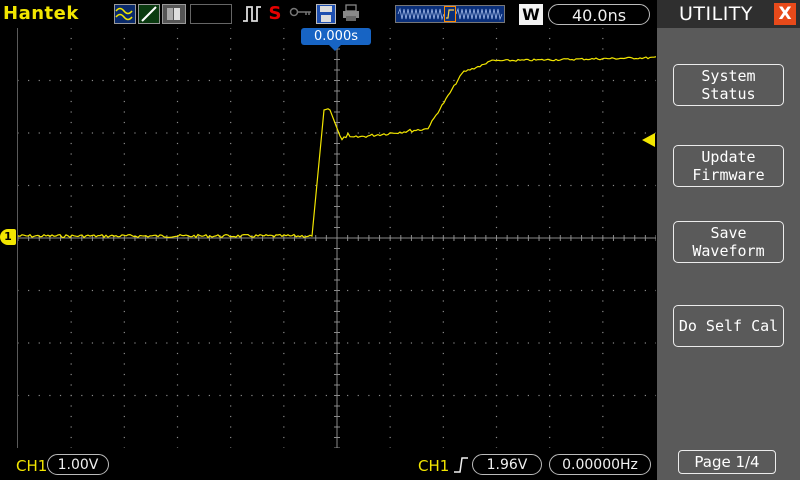 The width and height of the screenshot is (800, 480). I want to click on ch1-ground-marker: 1, so click(8, 237).